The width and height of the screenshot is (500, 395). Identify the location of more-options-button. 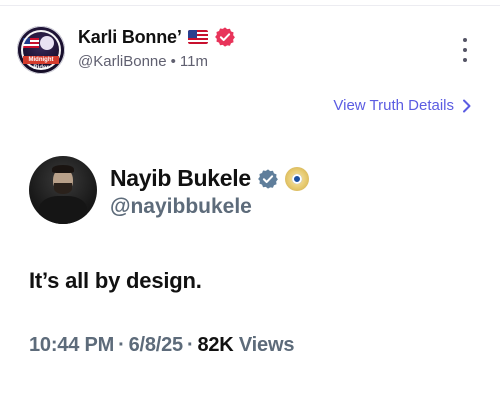
(465, 50).